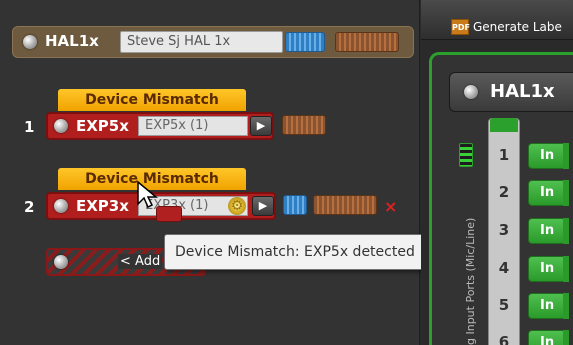 The image size is (573, 345). What do you see at coordinates (169, 214) in the screenshot?
I see `device-tab` at bounding box center [169, 214].